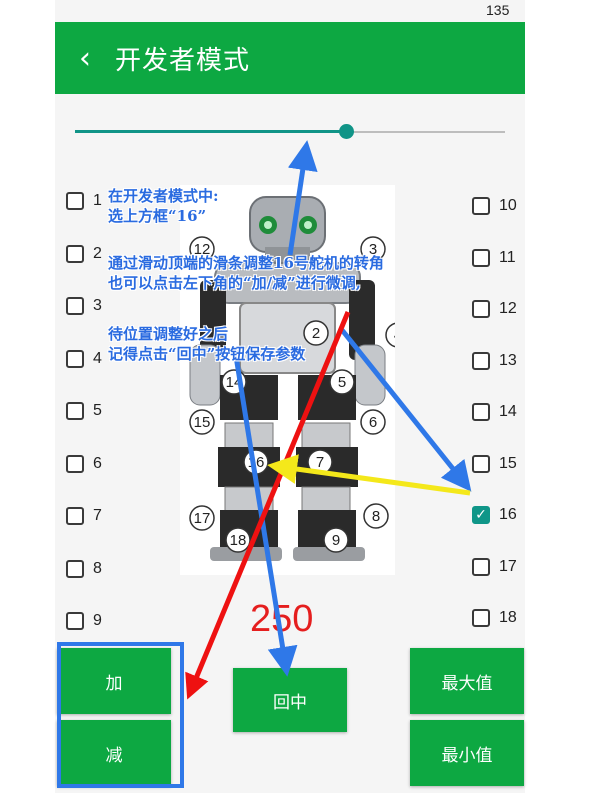  Describe the element at coordinates (157, 216) in the screenshot. I see `annotation-line-2: 选上方框“16”` at that location.